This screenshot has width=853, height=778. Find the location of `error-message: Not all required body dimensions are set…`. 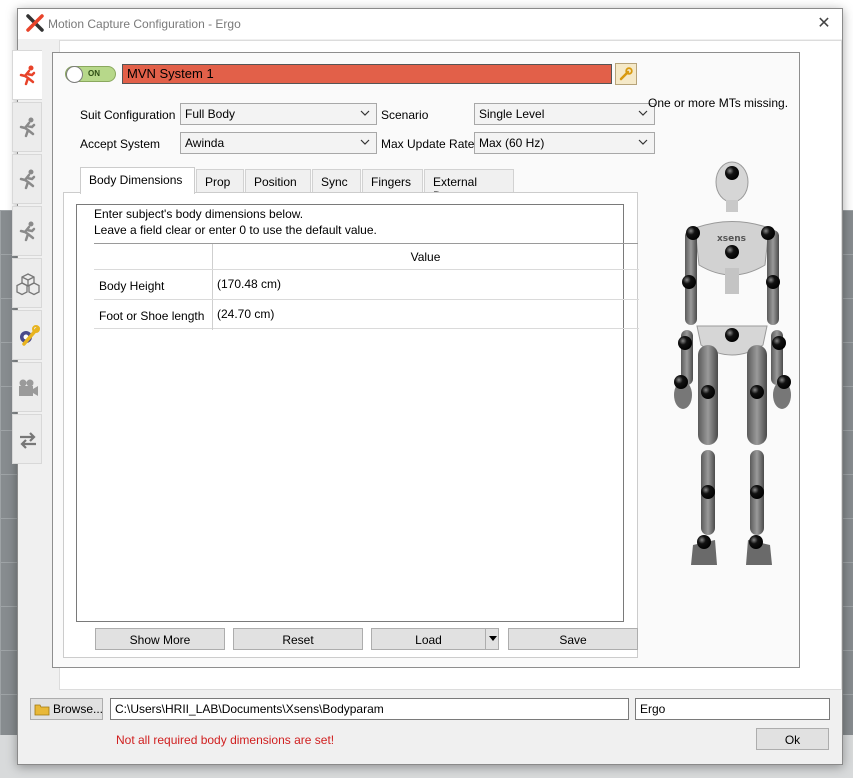

error-message: Not all required body dimensions are set… is located at coordinates (225, 740).